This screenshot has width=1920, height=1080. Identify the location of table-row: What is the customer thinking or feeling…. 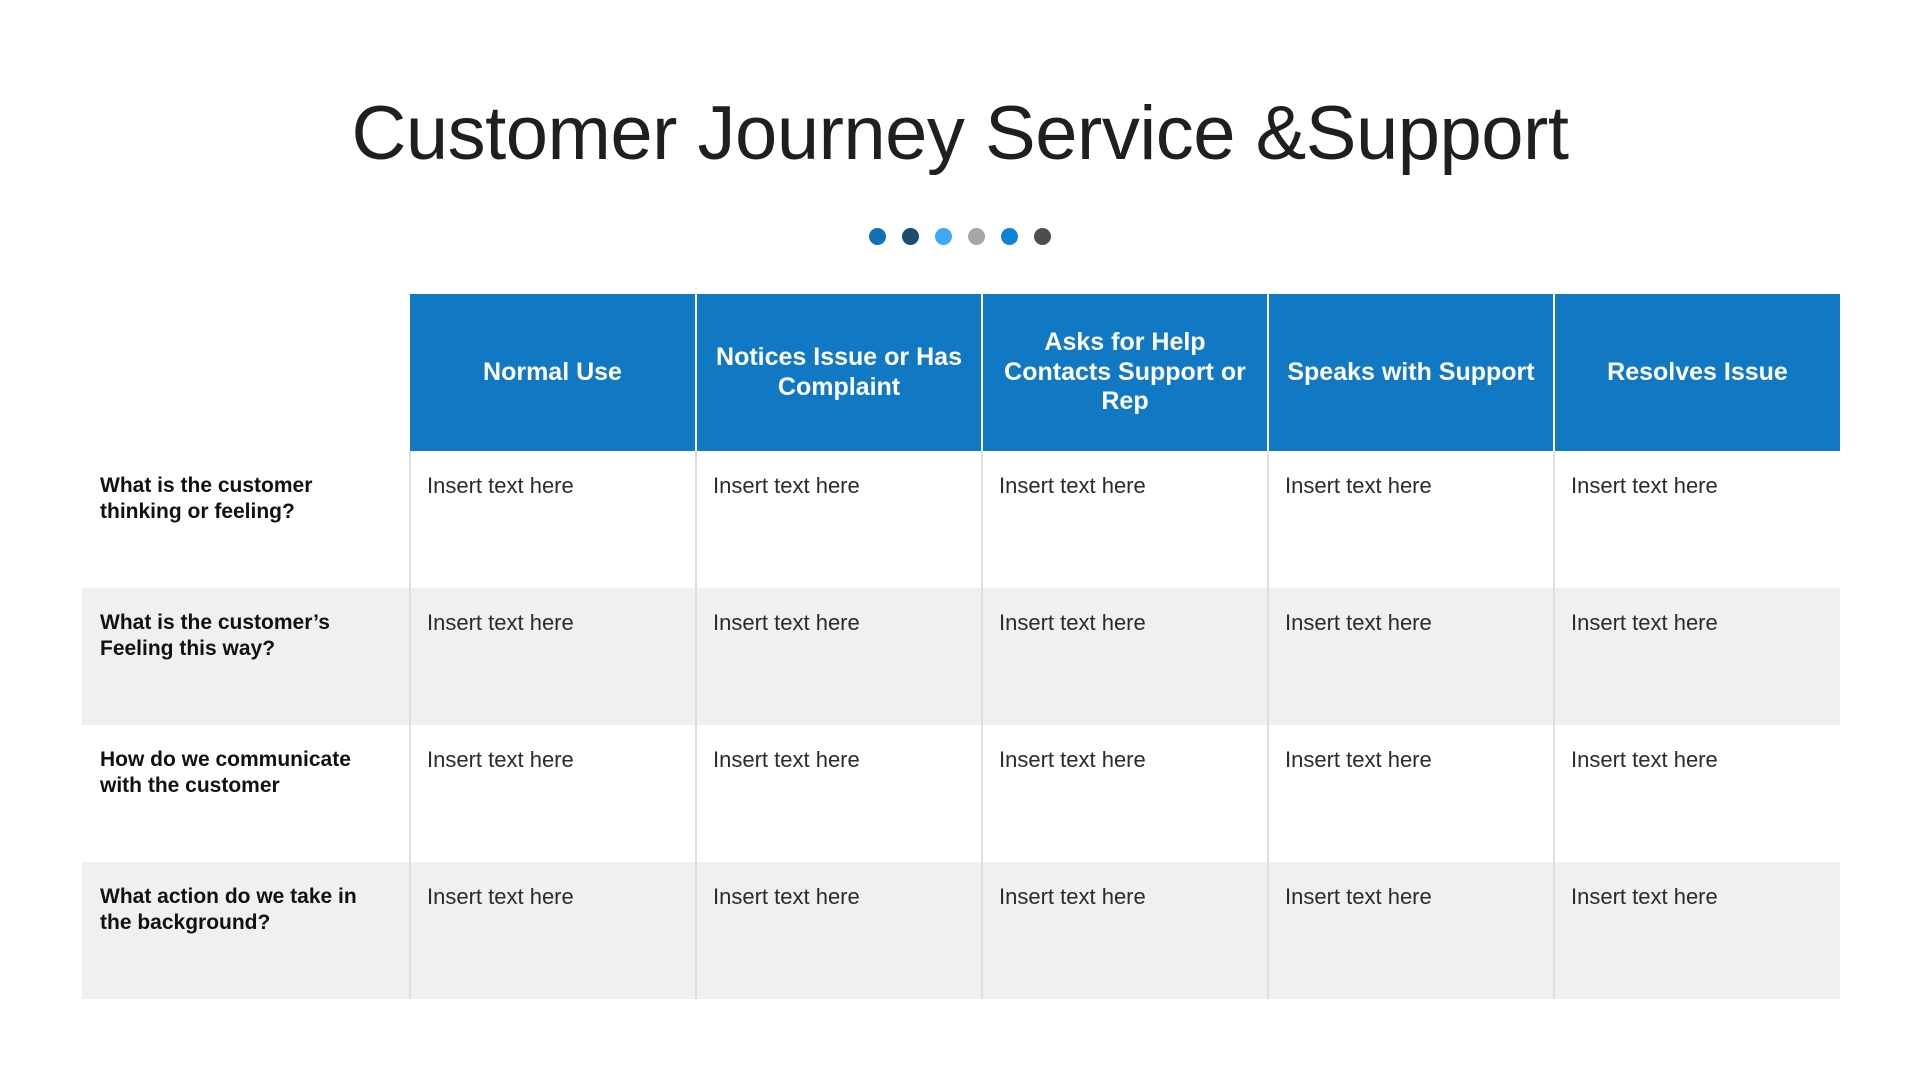
(961, 519).